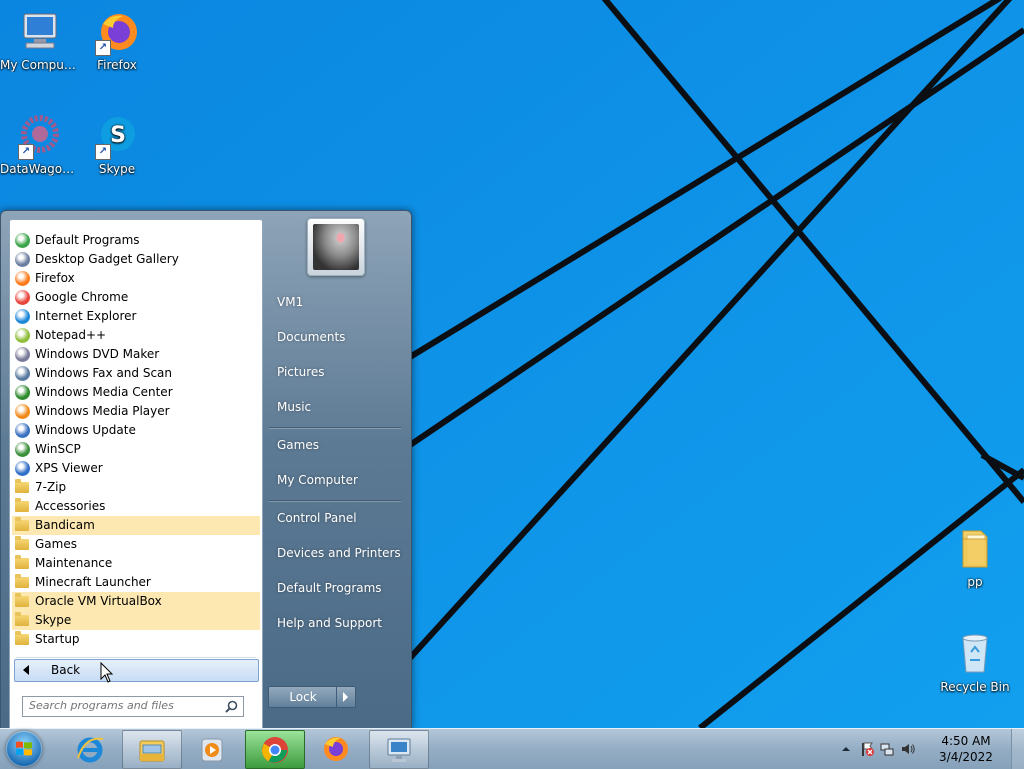 This screenshot has width=1024, height=769. I want to click on recycle-bin-icon, so click(975, 654).